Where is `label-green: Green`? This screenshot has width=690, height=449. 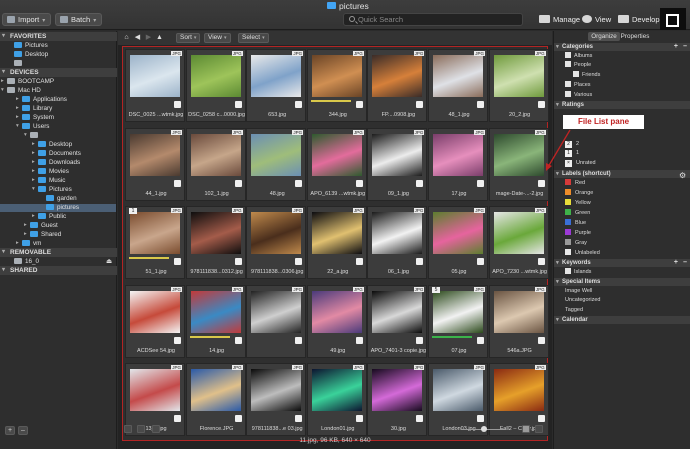
label-green: Green is located at coordinates (577, 213).